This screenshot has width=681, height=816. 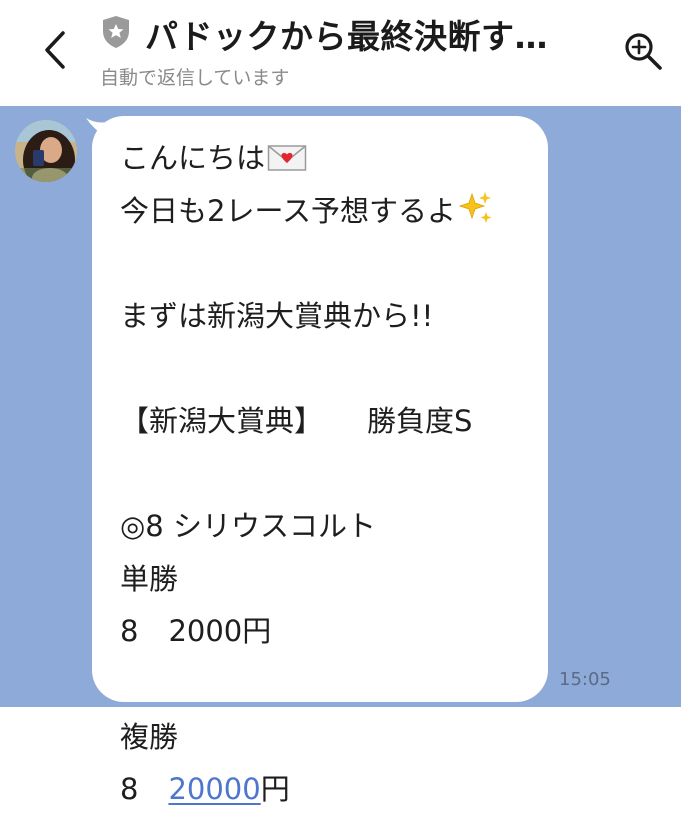 I want to click on chat-header: パドックから最終決断す… 自動で返信しています, so click(x=340, y=53).